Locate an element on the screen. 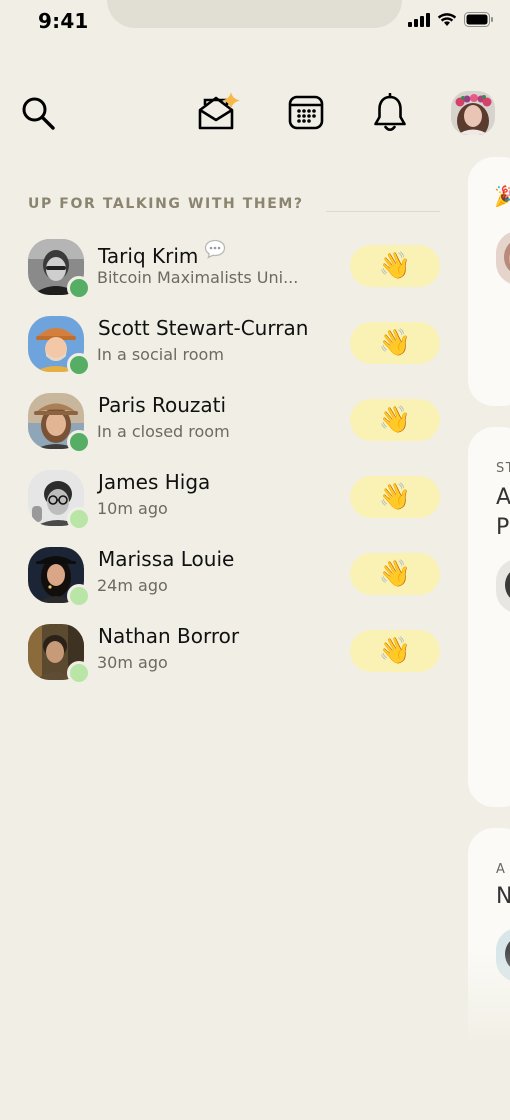 The width and height of the screenshot is (510, 1120). speech-bubble-icon is located at coordinates (215, 251).